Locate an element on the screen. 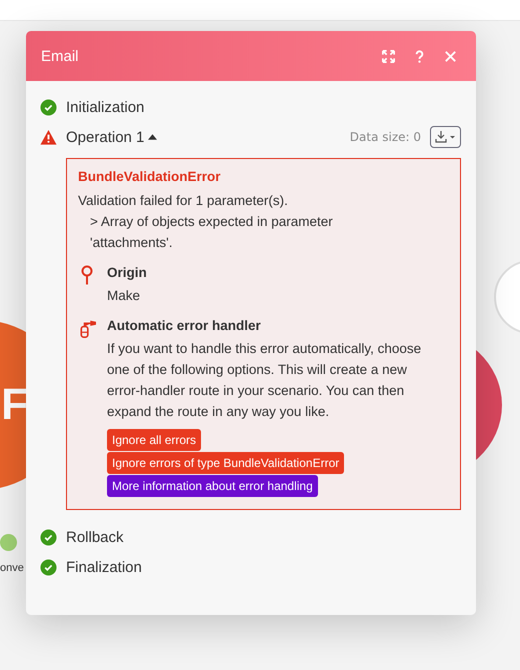  error-detail: > Array of objects expected in parameter 'attachments'. is located at coordinates (211, 232).